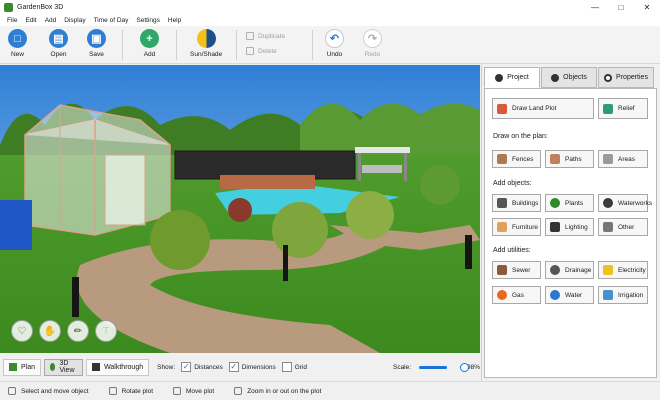 The height and width of the screenshot is (400, 660). I want to click on ruler-icon: ✏, so click(78, 331).